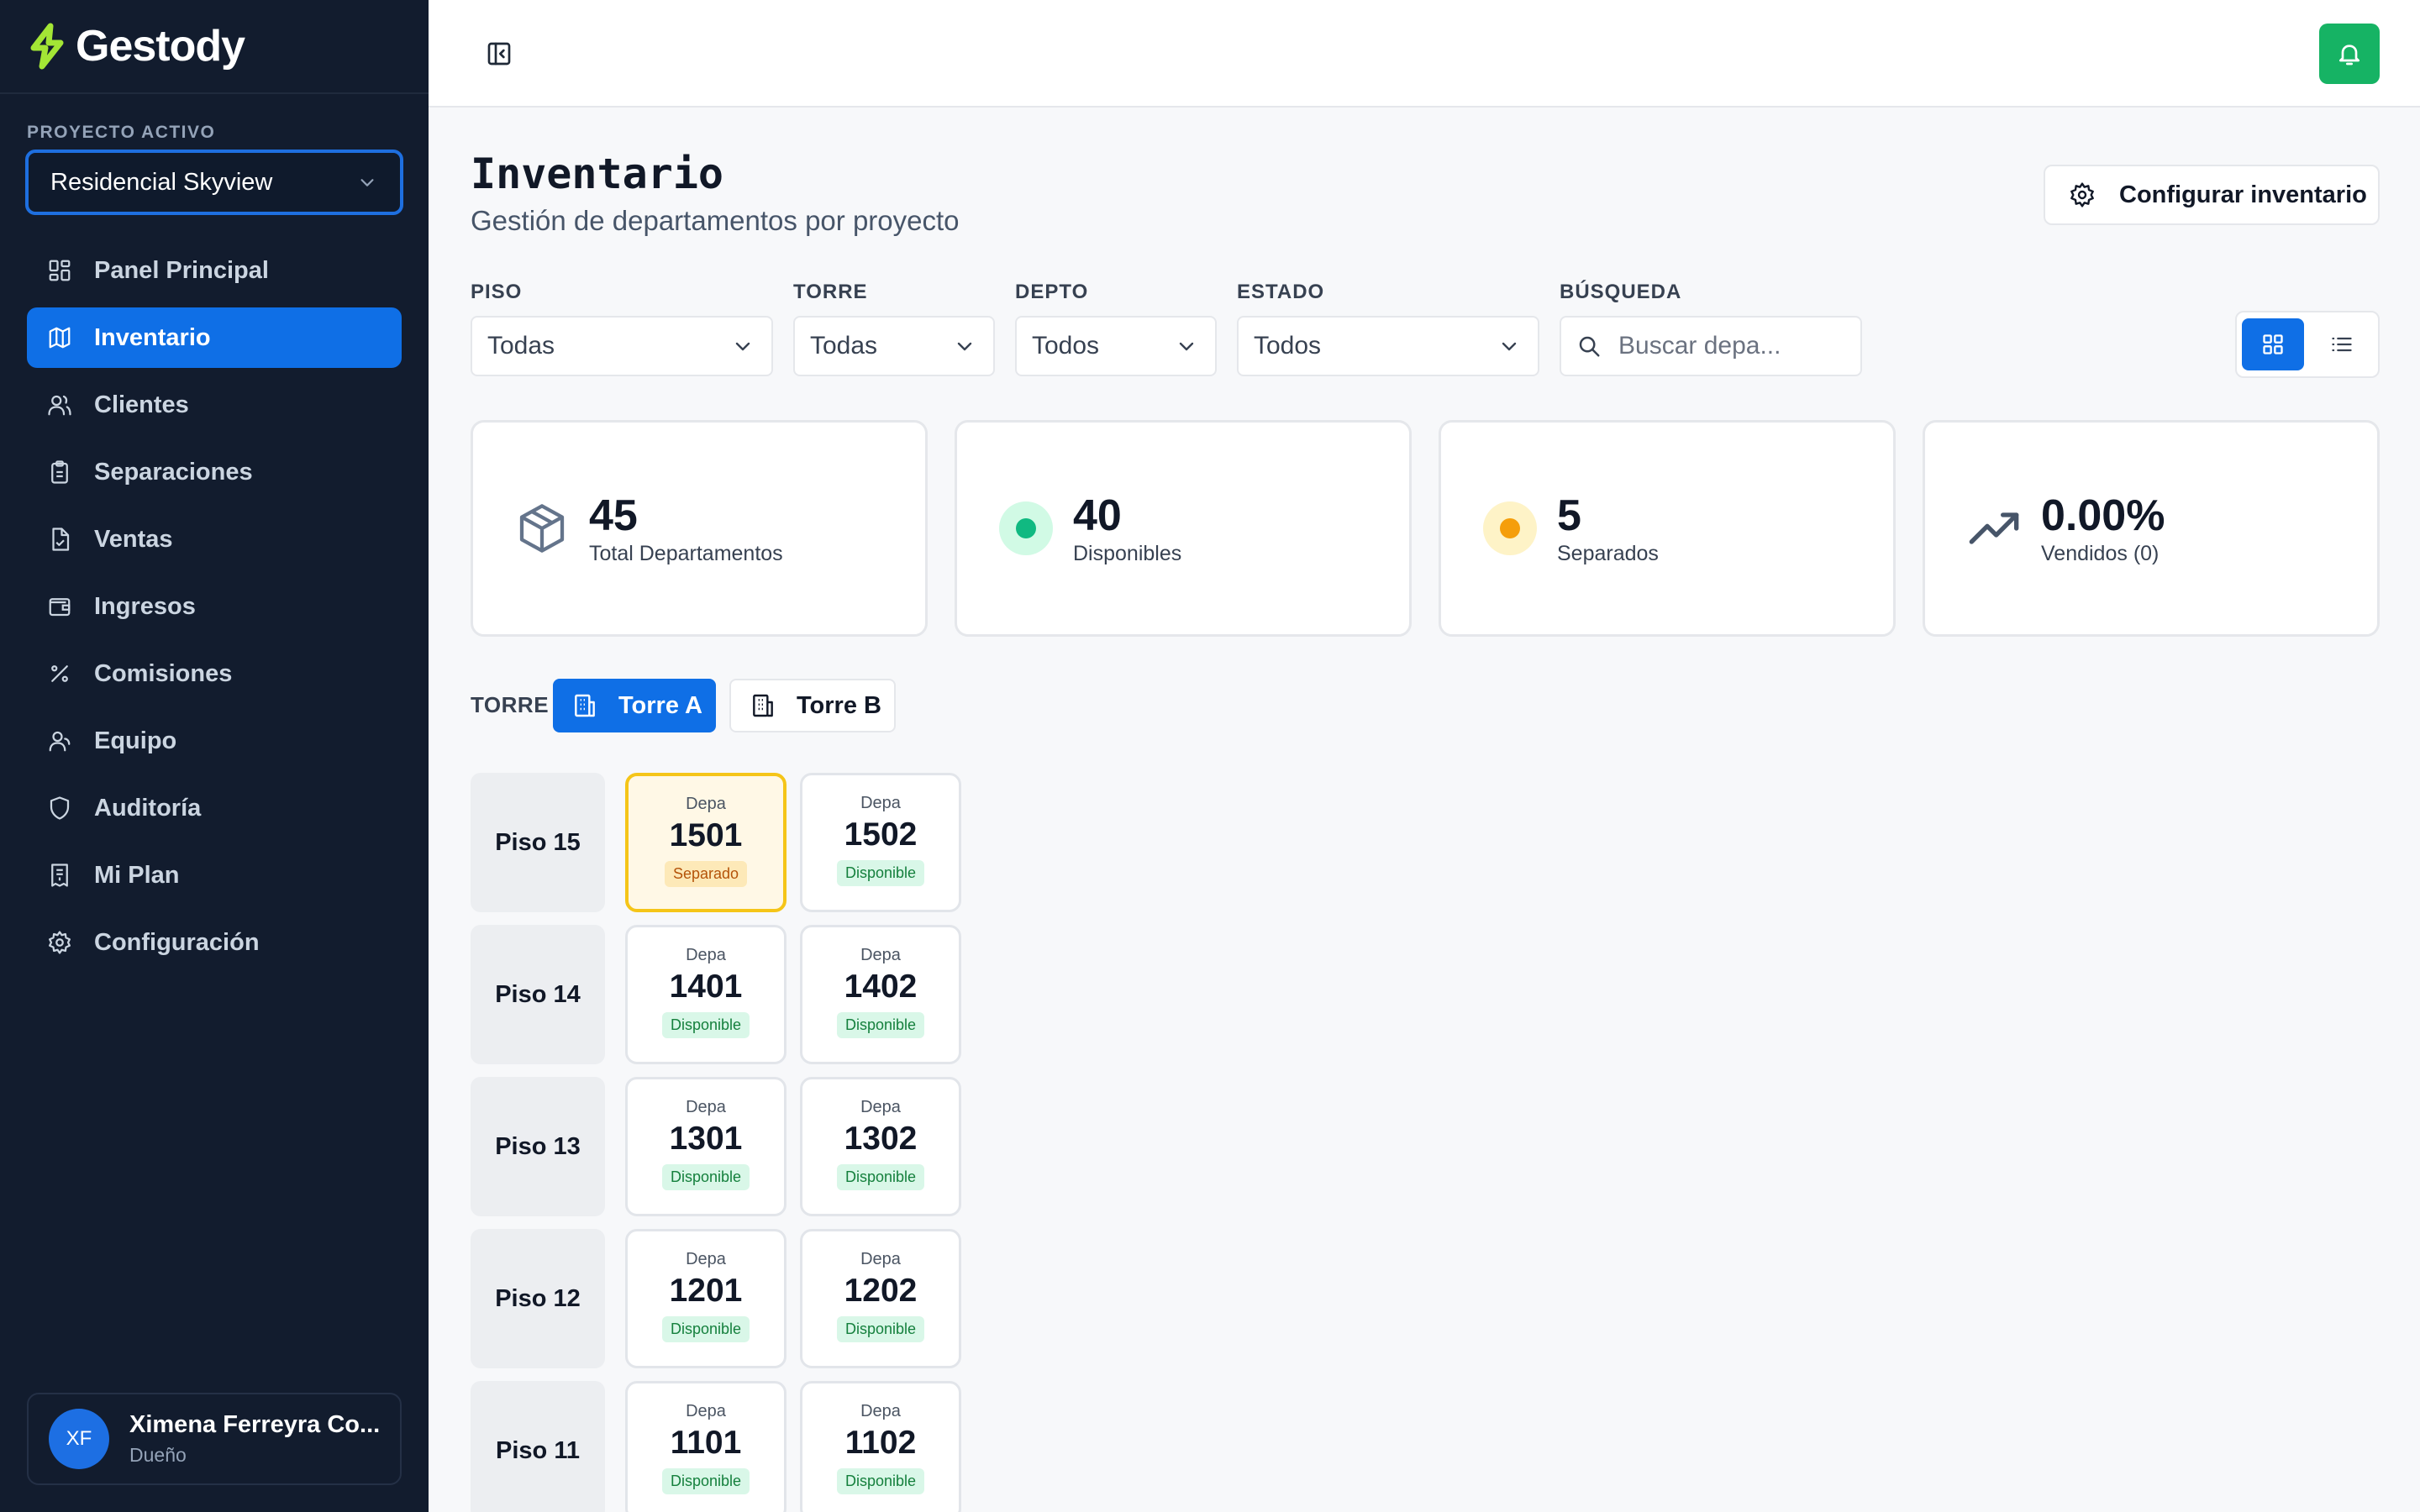  I want to click on stat-text: 0.00% Vendidos (0), so click(2103, 528).